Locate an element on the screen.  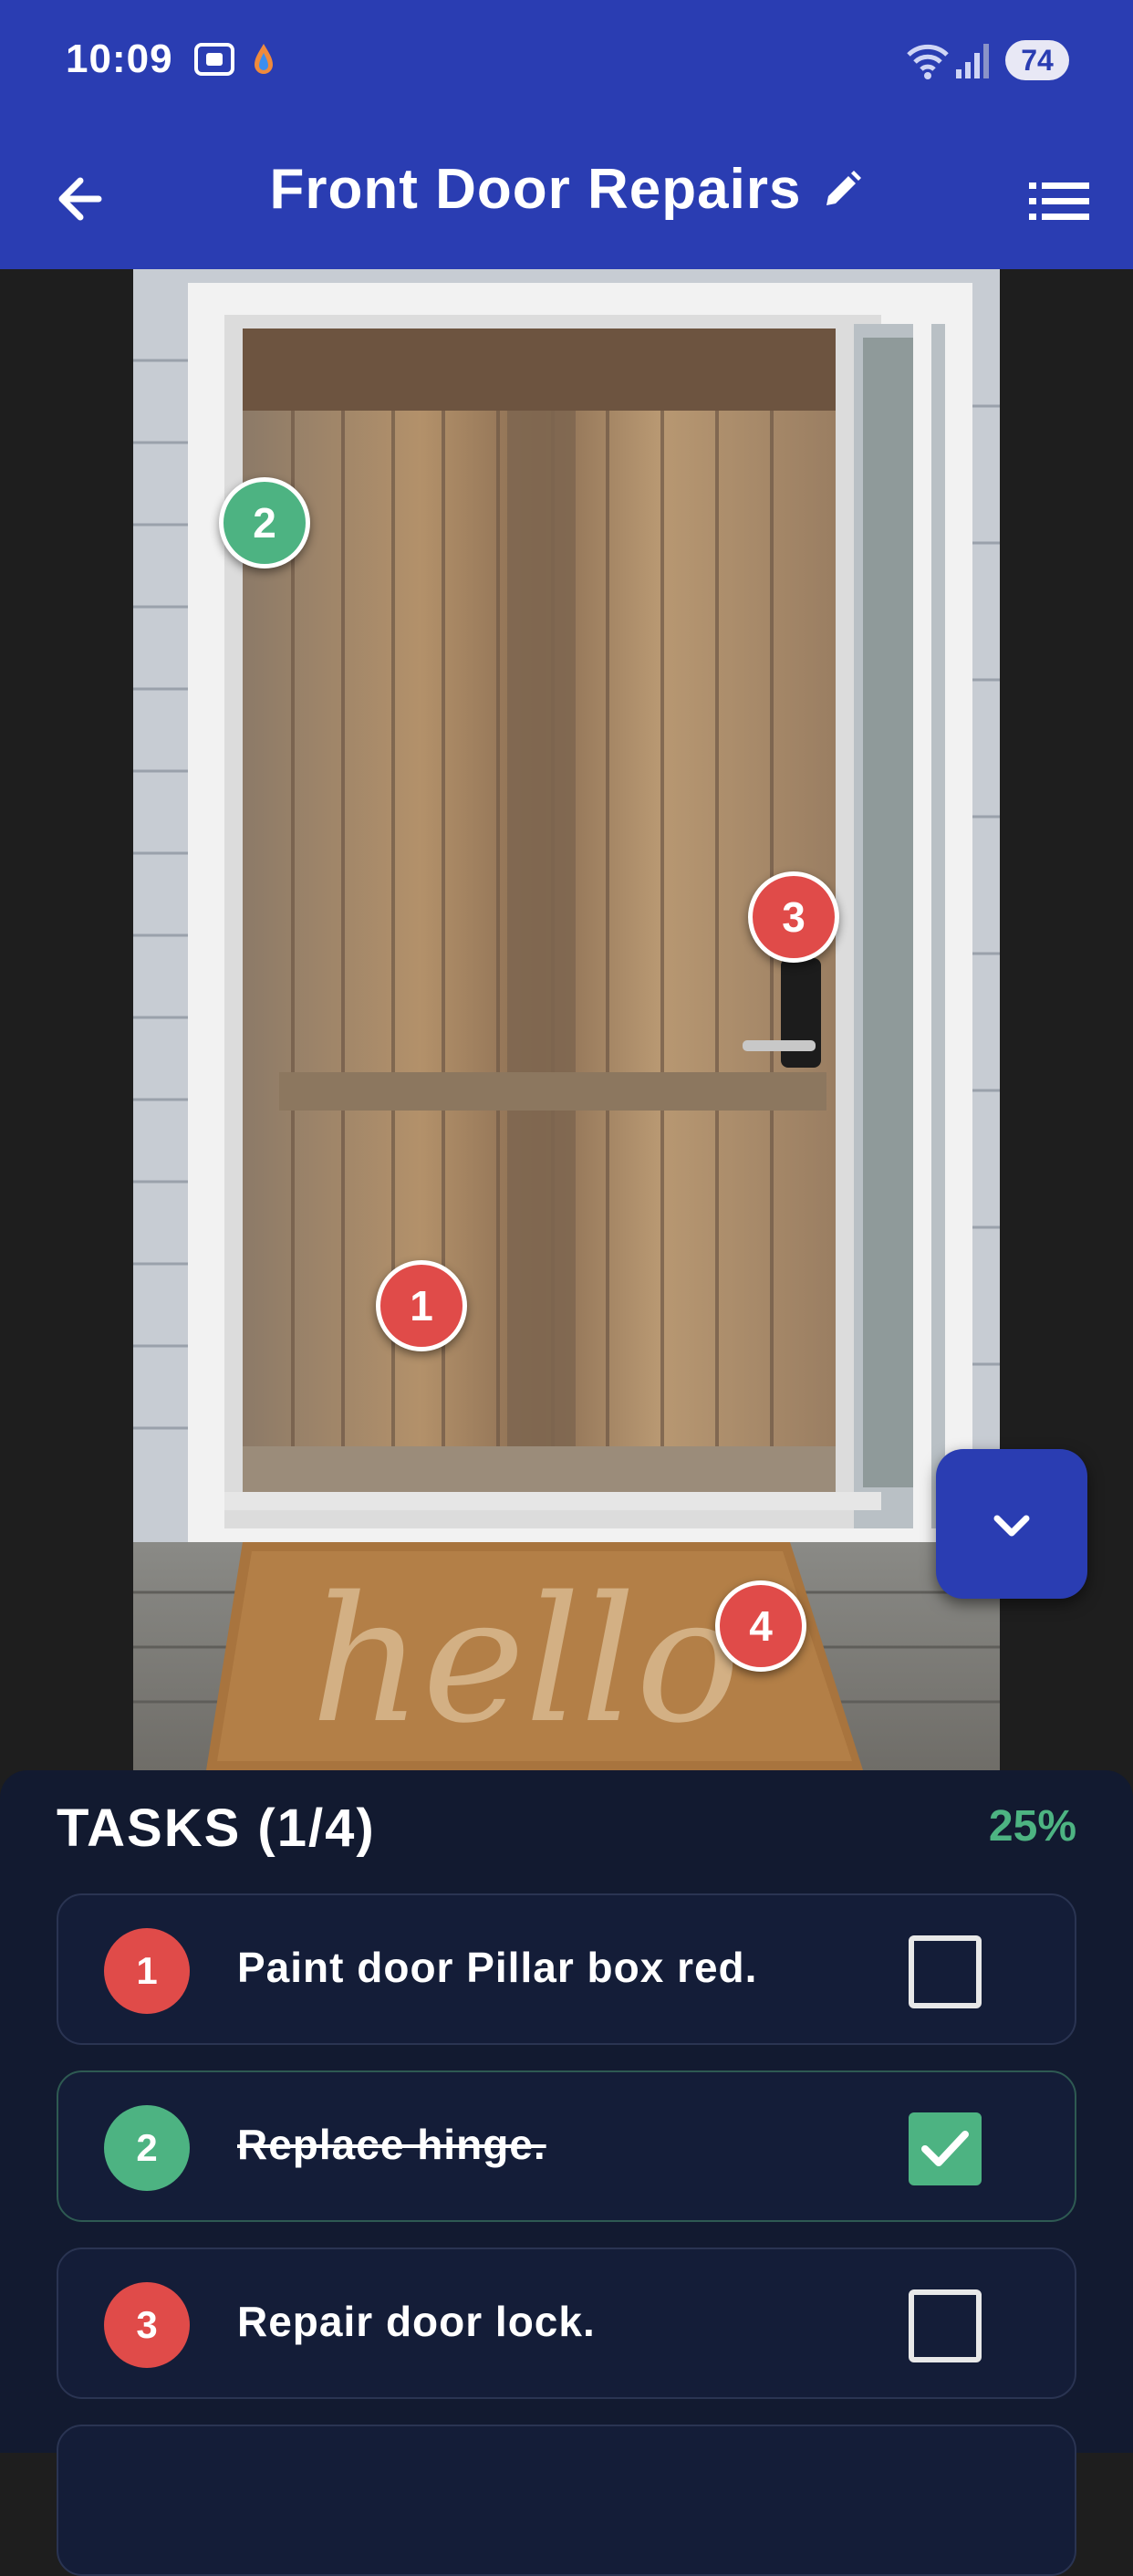
page-title: Front Door Repairs is located at coordinates (535, 189).